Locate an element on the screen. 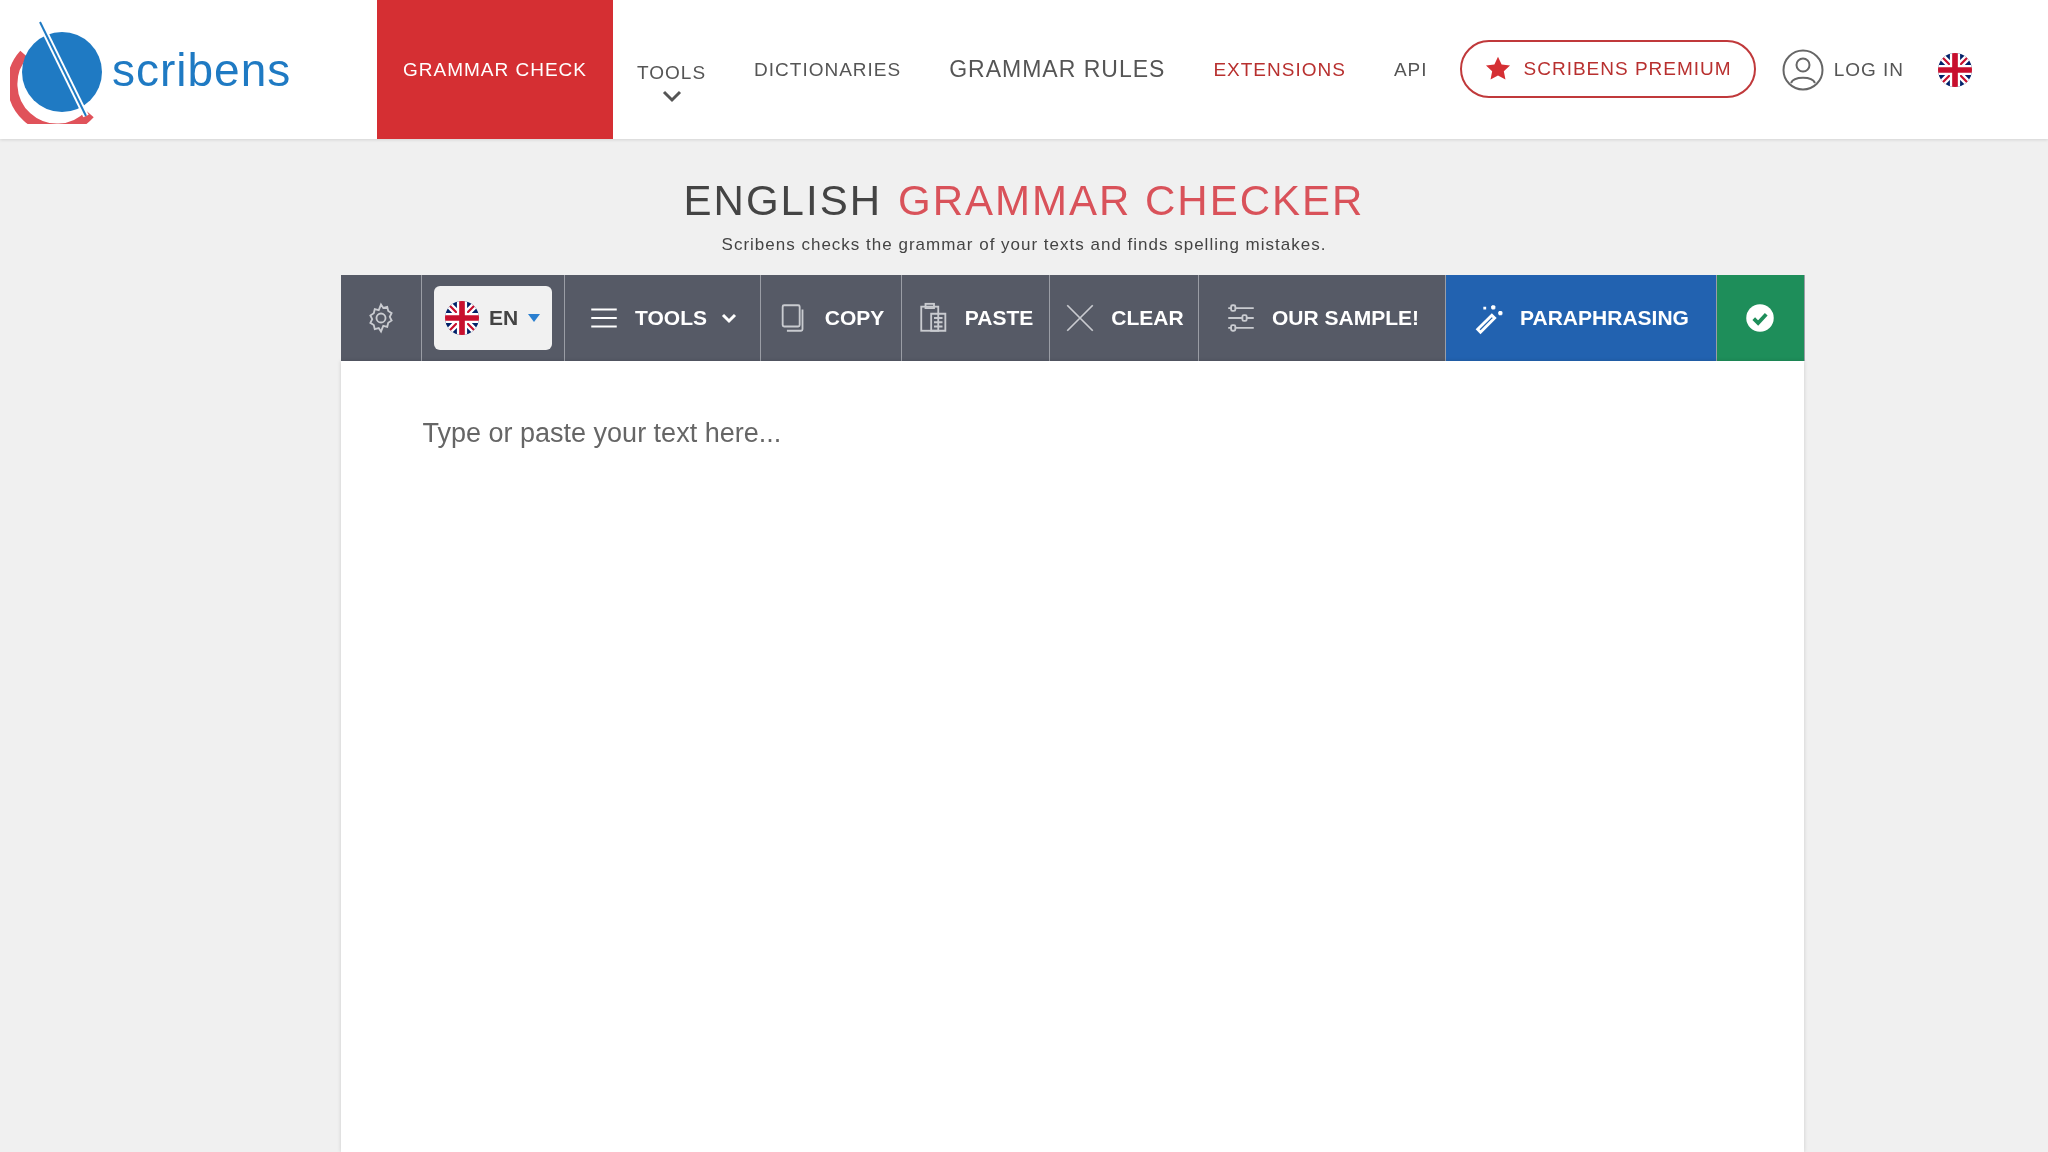  nav-link: DICTIONARIES is located at coordinates (828, 69).